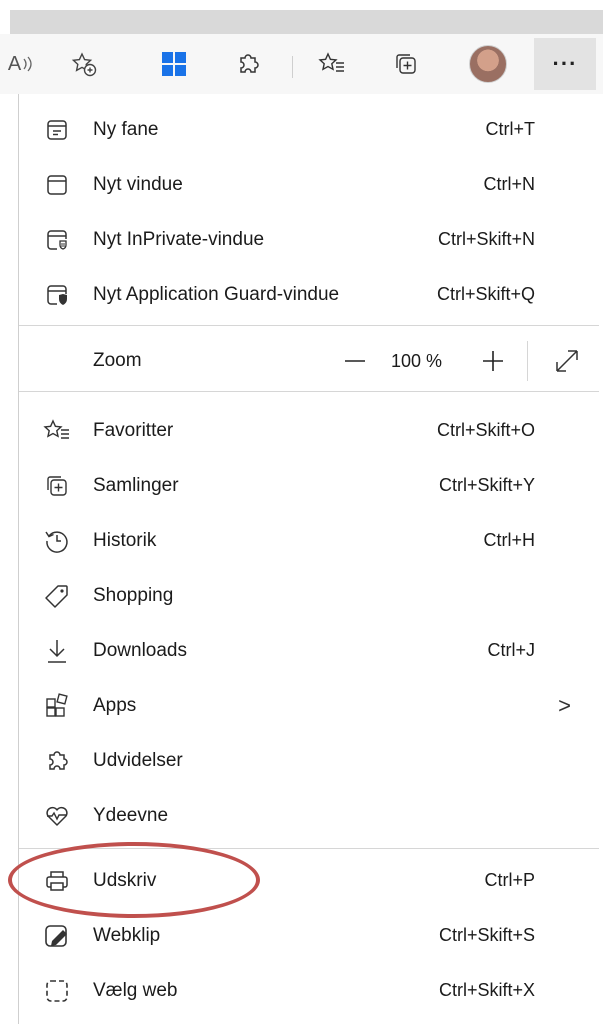 Image resolution: width=603 pixels, height=1024 pixels. What do you see at coordinates (57, 596) in the screenshot?
I see `shopping-tag-icon` at bounding box center [57, 596].